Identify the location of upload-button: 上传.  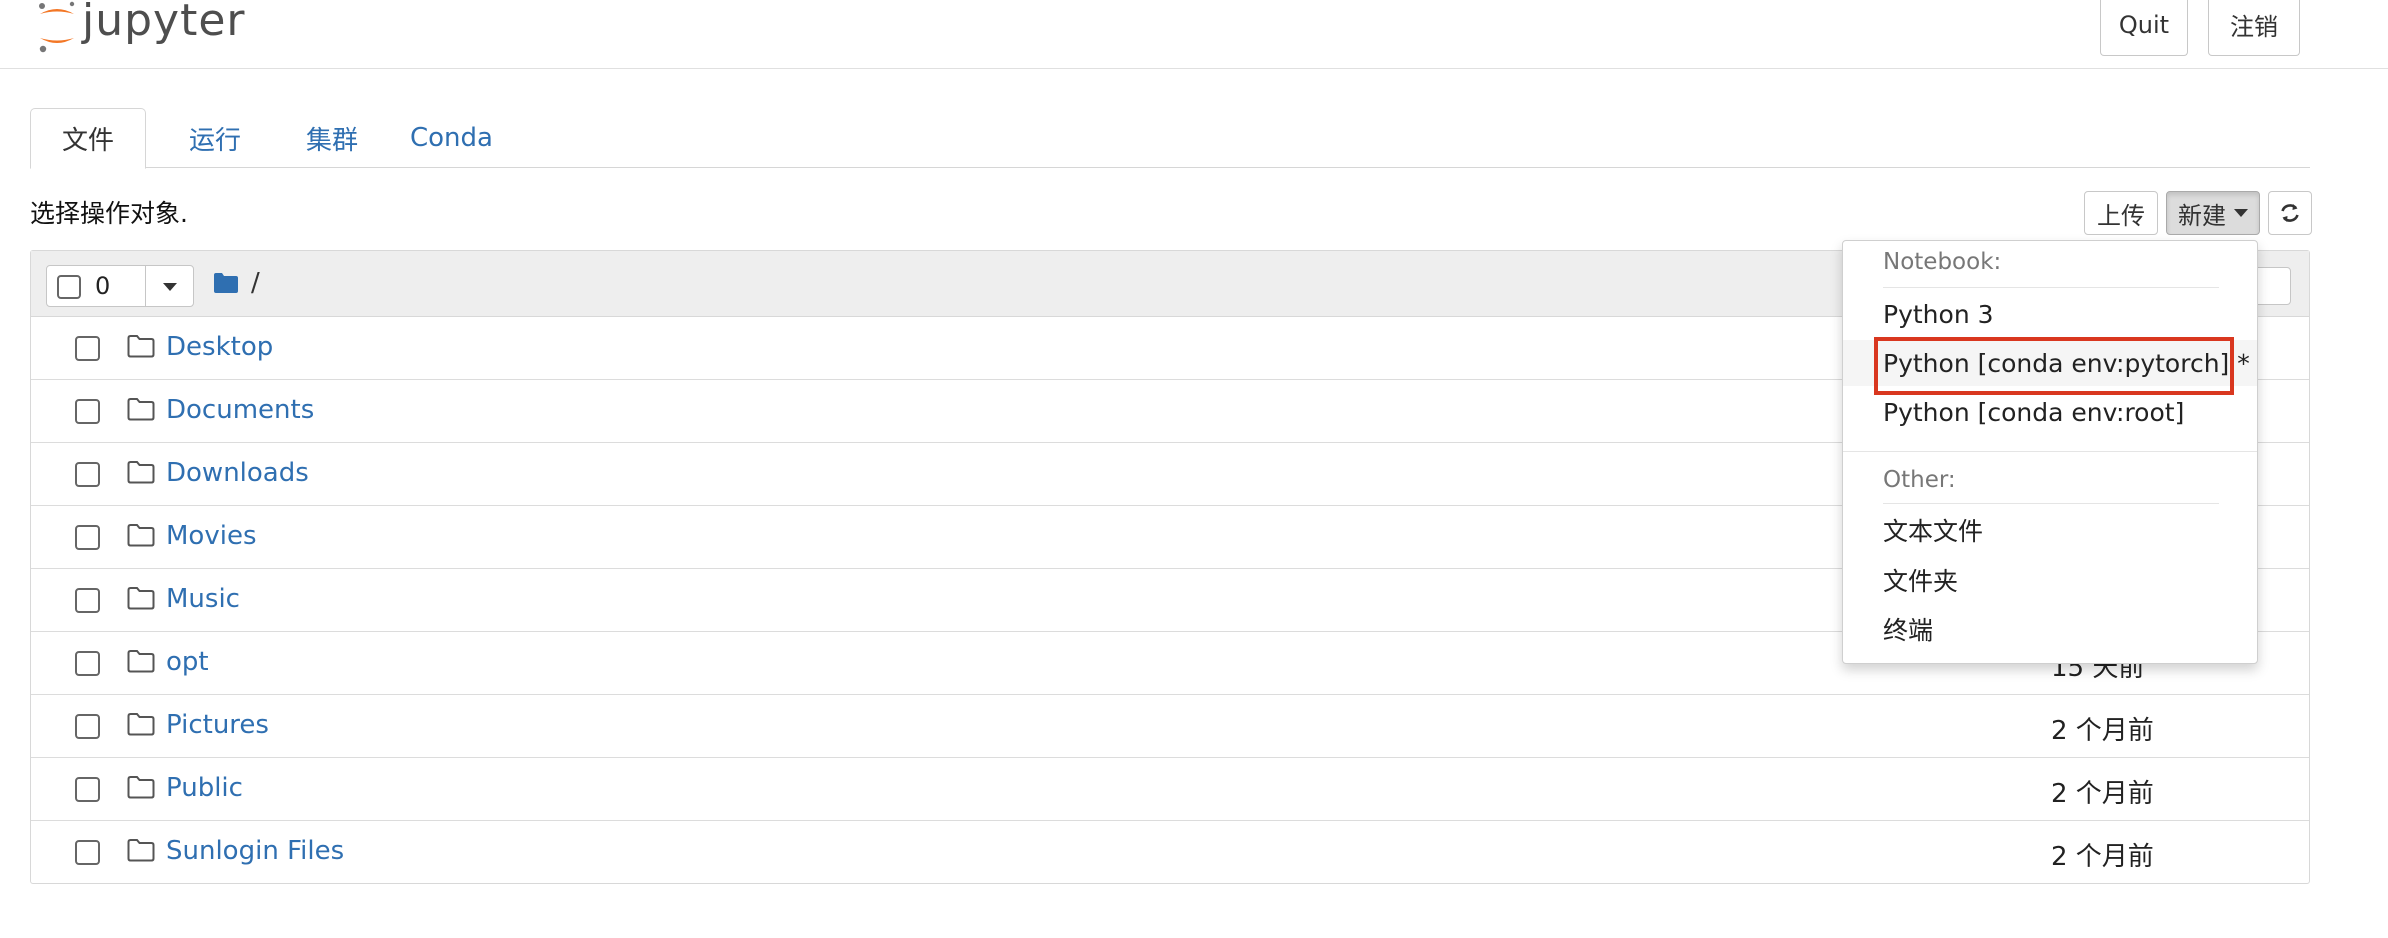
(2121, 213).